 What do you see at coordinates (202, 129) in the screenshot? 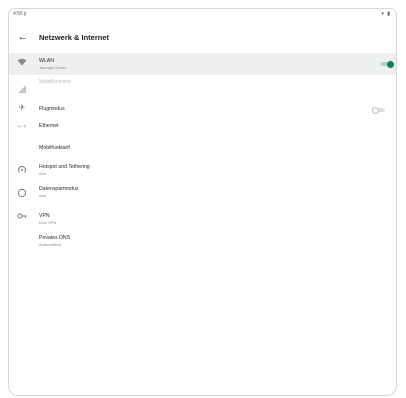
I see `settings-item-ethernet: ‹··› Ethernet` at bounding box center [202, 129].